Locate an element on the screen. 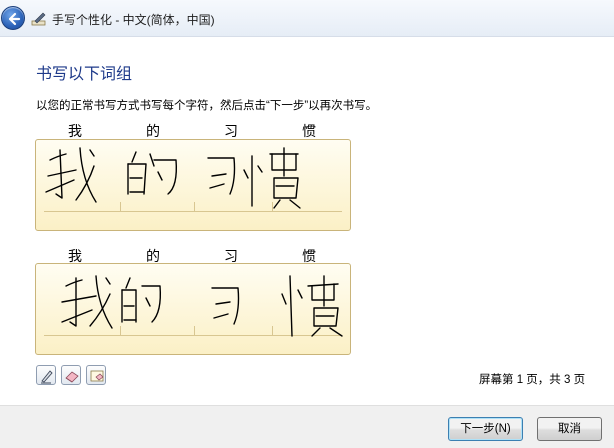 The height and width of the screenshot is (448, 614). prompt-character: 习 is located at coordinates (231, 131).